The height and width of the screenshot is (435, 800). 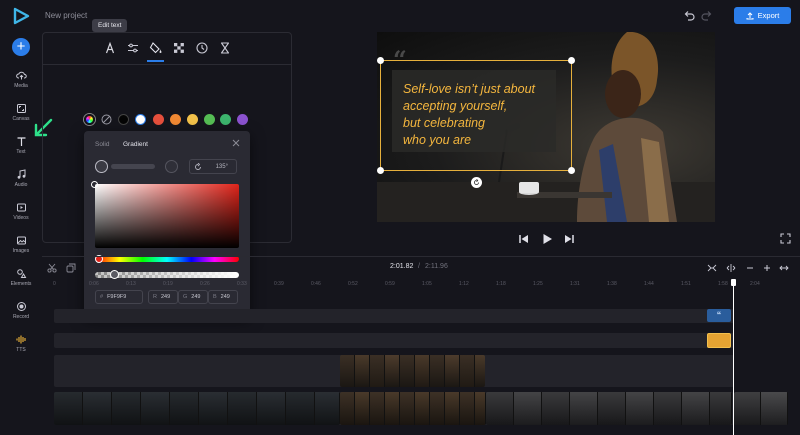 I want to click on sidebar-item-record: Record, so click(x=21, y=310).